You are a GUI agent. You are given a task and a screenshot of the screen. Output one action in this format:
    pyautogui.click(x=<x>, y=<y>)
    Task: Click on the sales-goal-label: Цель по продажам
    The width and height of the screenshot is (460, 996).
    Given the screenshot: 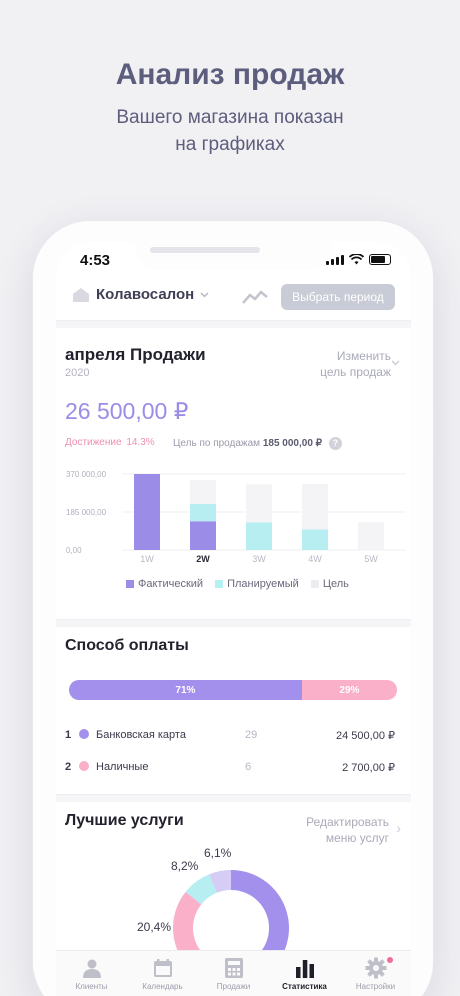 What is the action you would take?
    pyautogui.click(x=217, y=444)
    